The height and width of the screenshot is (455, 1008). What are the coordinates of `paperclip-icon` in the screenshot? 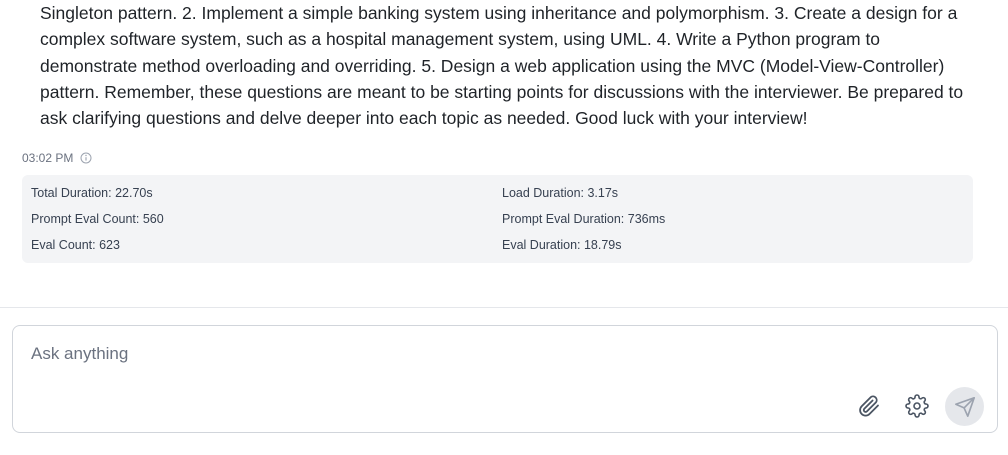 It's located at (869, 406).